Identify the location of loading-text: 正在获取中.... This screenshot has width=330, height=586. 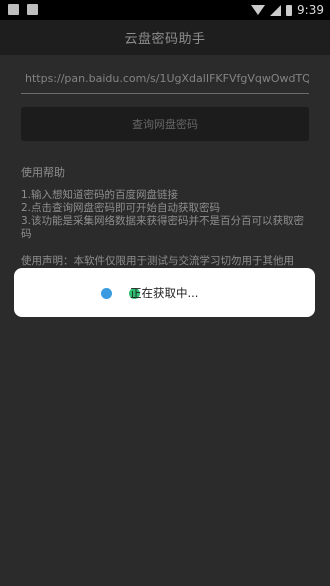
(164, 293).